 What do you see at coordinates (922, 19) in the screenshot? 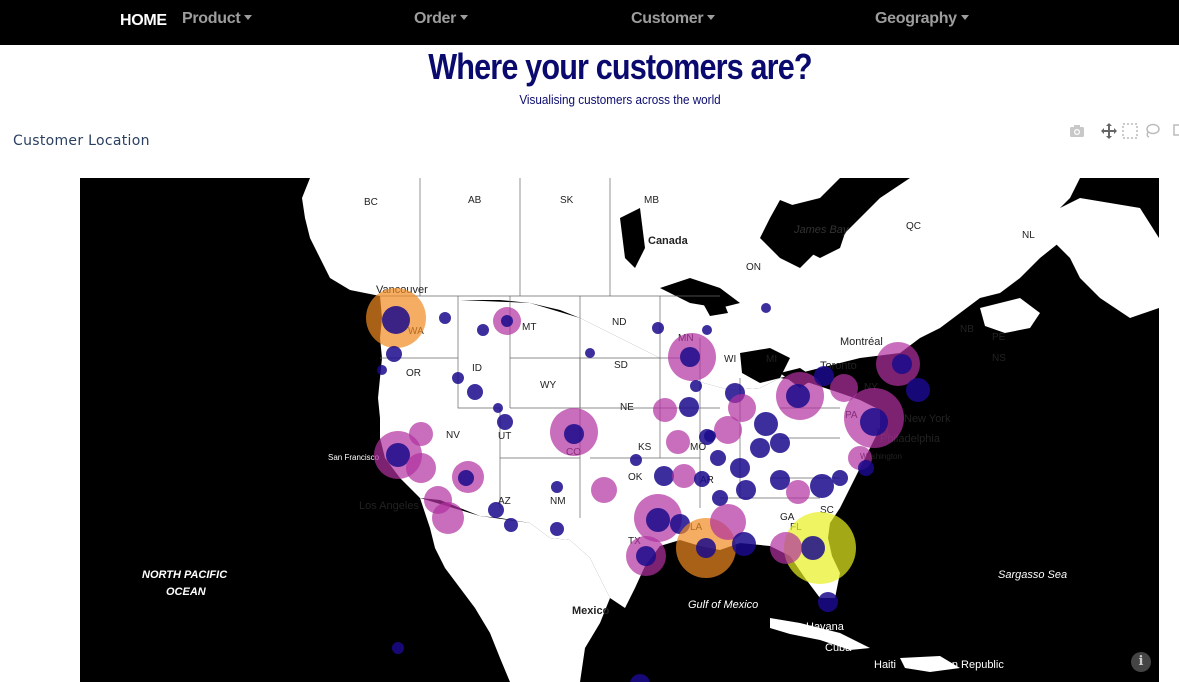
I see `nav-geography-dropdown: Geography` at bounding box center [922, 19].